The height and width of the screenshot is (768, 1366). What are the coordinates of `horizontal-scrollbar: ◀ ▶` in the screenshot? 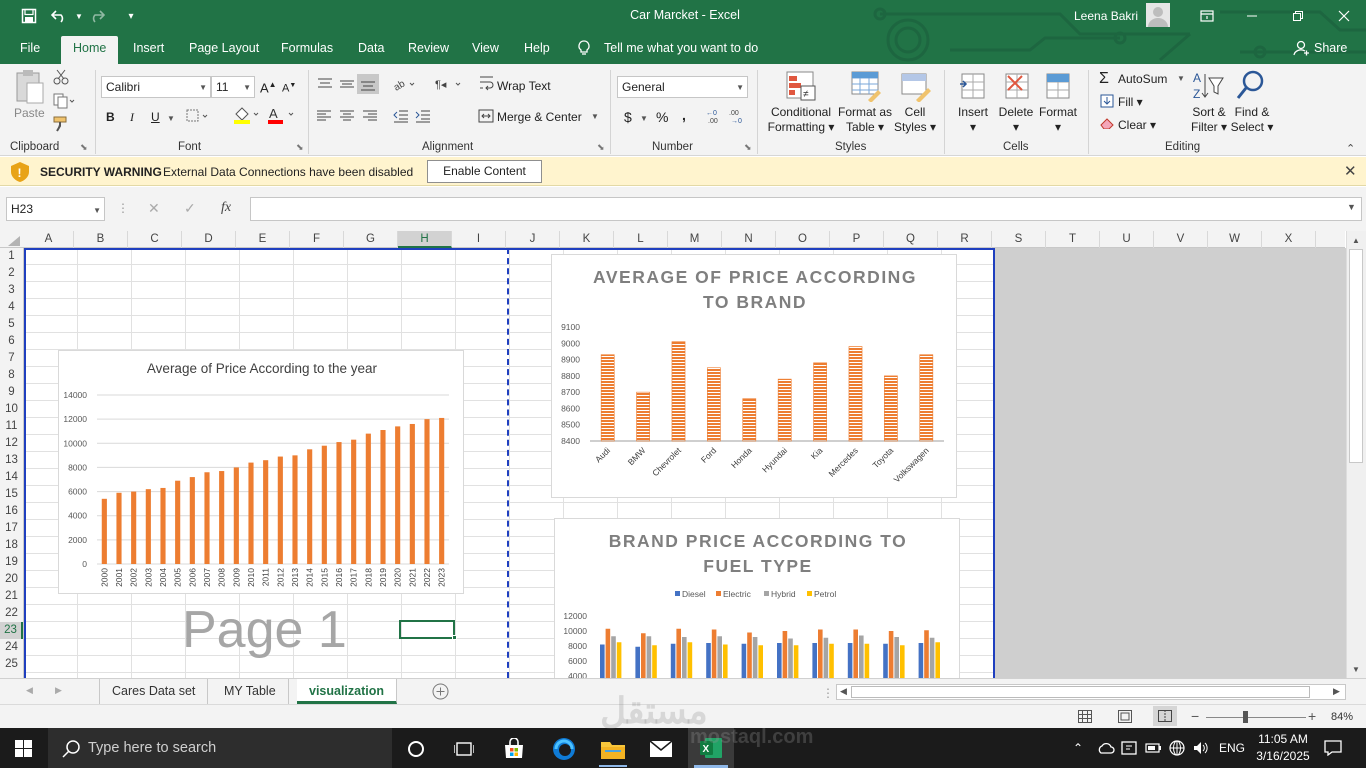 It's located at (1091, 692).